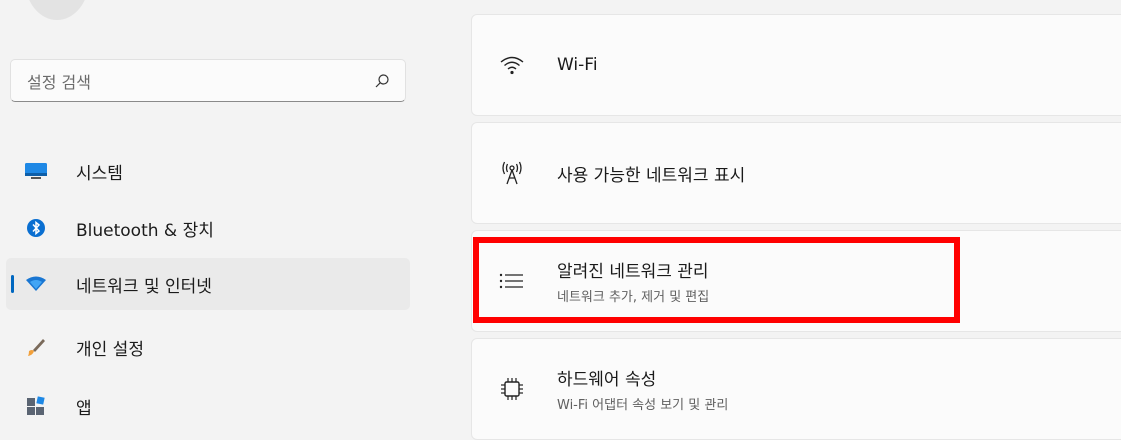  I want to click on wifi-card: Wi-Fi, so click(796, 65).